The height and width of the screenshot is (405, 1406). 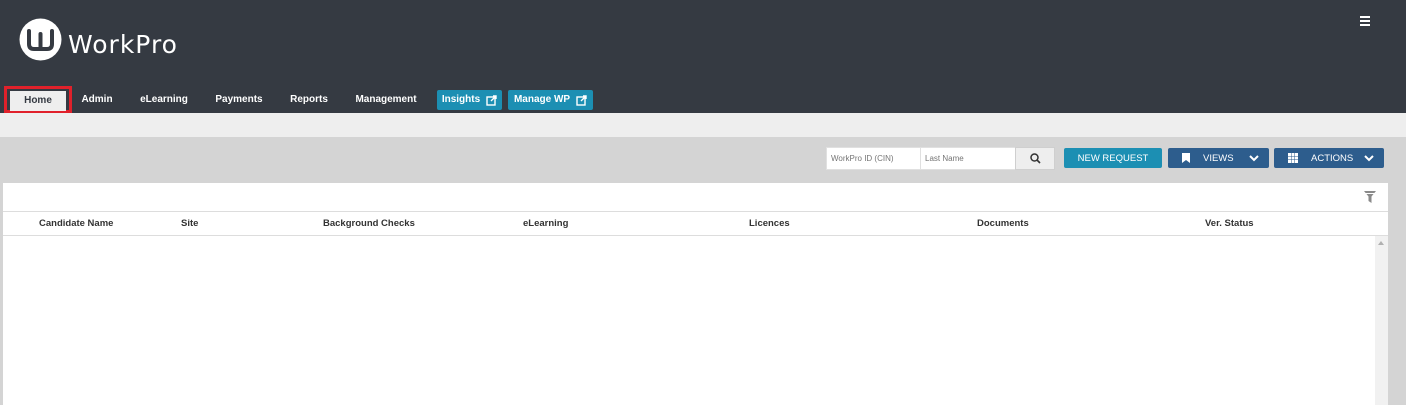 I want to click on nav-item-management: Management, so click(x=386, y=100).